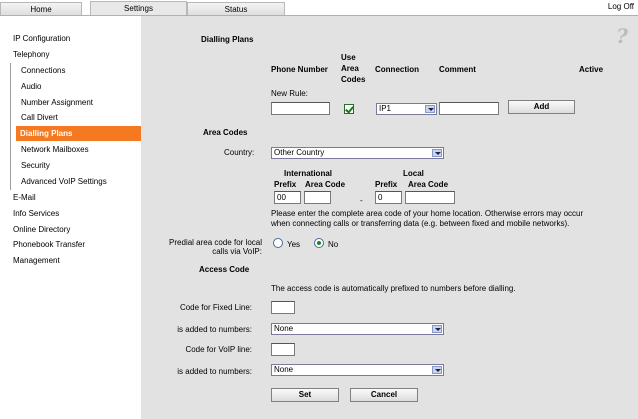 Image resolution: width=638 pixels, height=419 pixels. I want to click on top-nav: Home Settings Status Log Off, so click(319, 8).